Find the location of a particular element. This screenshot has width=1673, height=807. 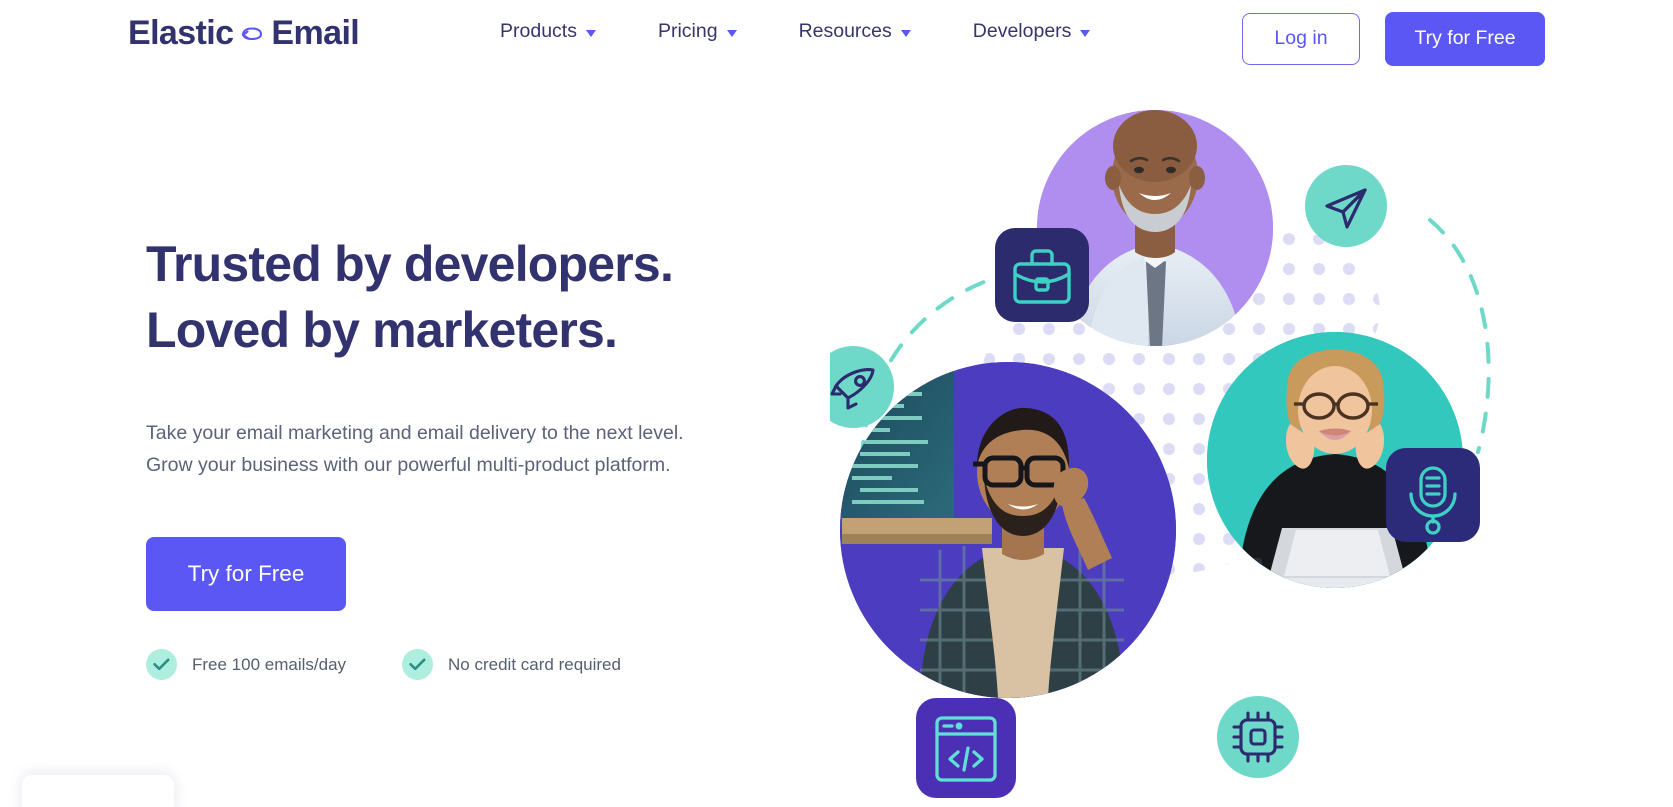

logo-text-elastic: Elastic is located at coordinates (181, 33).